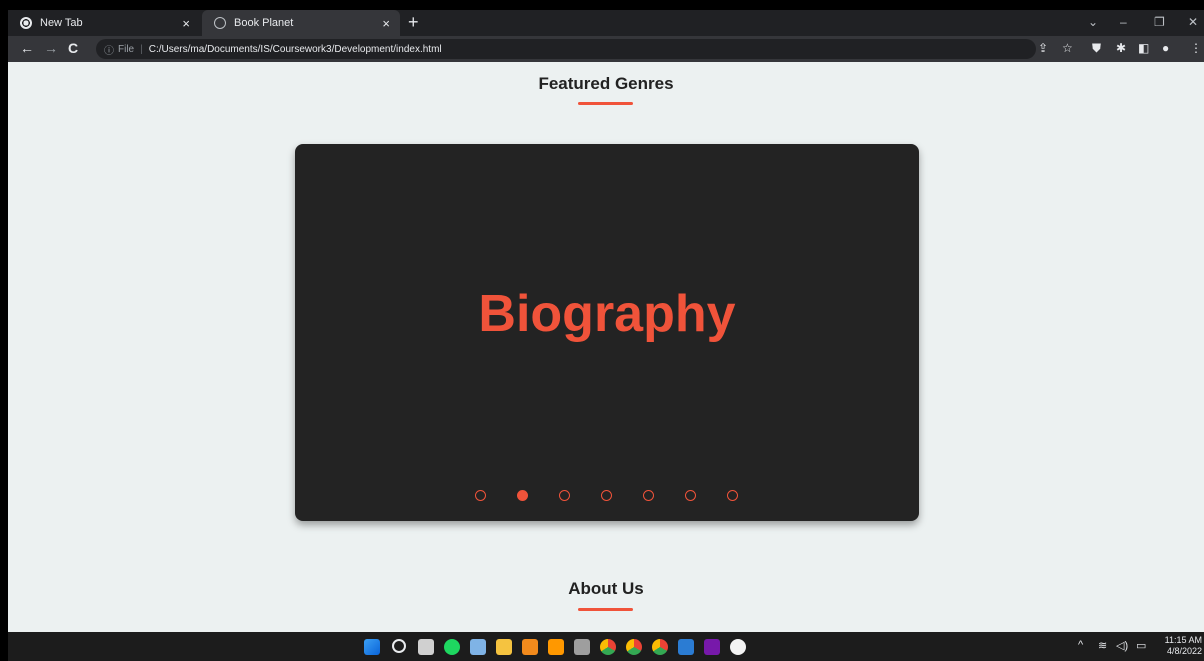 The width and height of the screenshot is (1204, 661). What do you see at coordinates (504, 647) in the screenshot?
I see `file-explorer-icon` at bounding box center [504, 647].